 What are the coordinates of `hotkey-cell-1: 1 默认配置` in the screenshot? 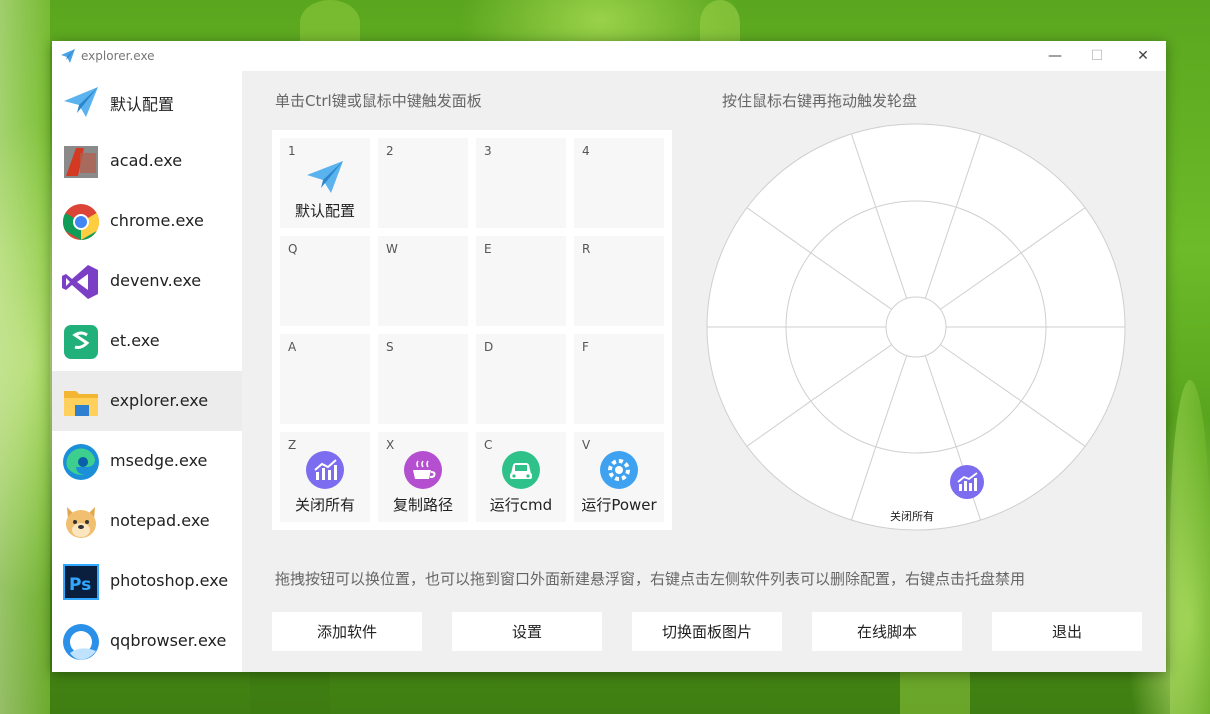 It's located at (325, 183).